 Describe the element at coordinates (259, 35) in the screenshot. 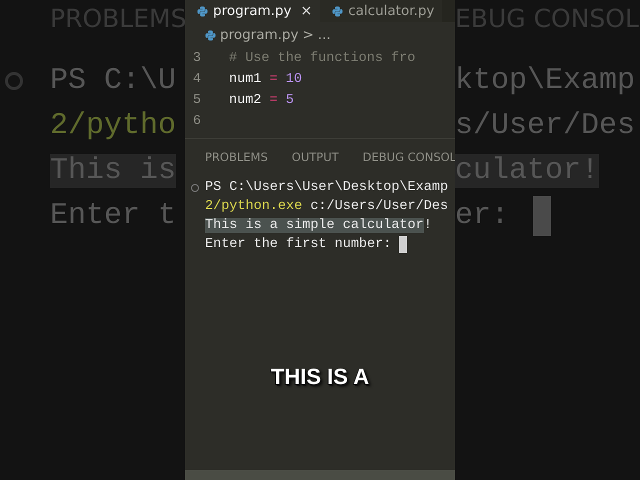

I see `breadcrumb-file: program.py` at that location.